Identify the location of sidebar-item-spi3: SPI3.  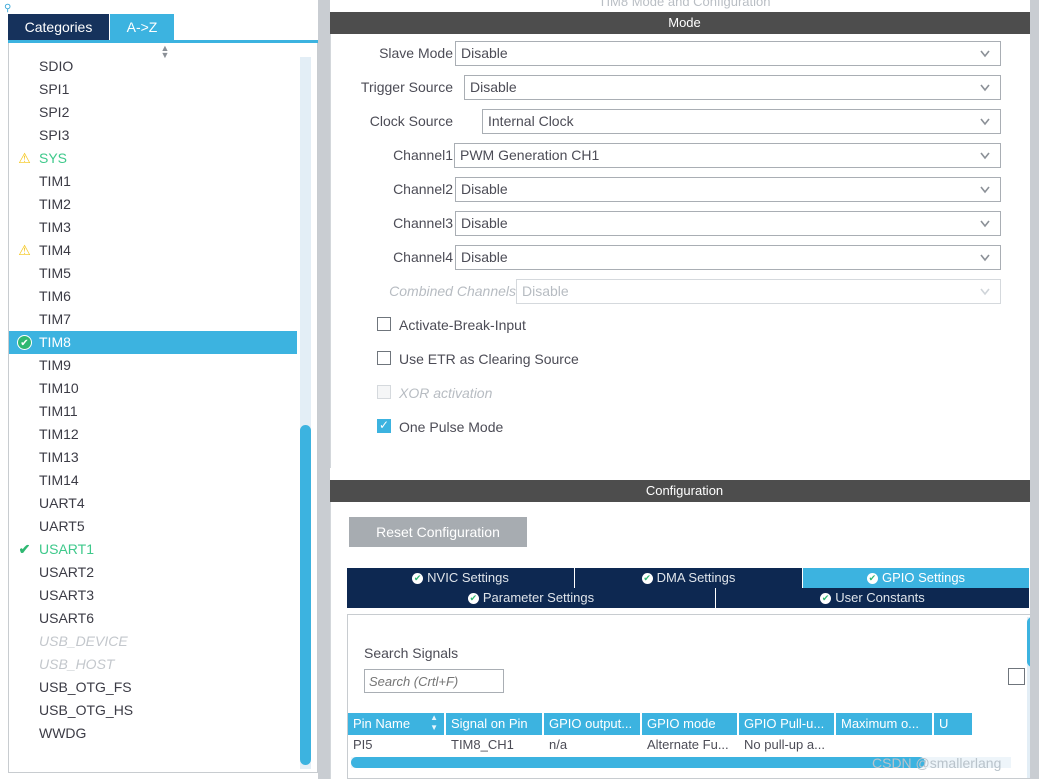
(153, 135).